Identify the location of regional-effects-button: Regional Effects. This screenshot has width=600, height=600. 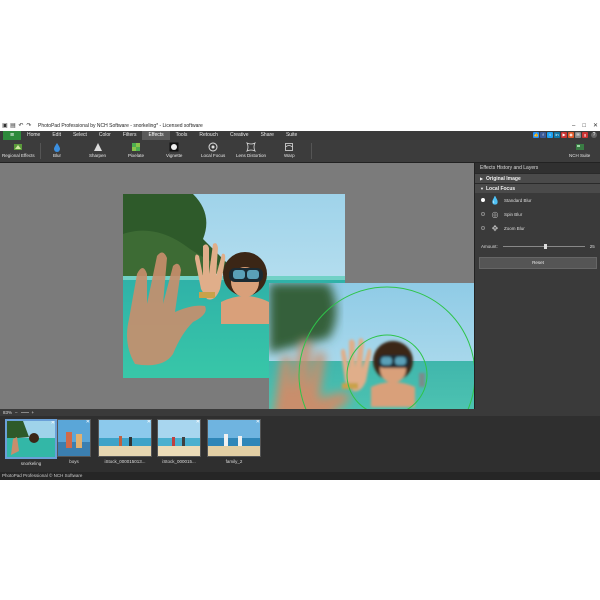
(18, 150).